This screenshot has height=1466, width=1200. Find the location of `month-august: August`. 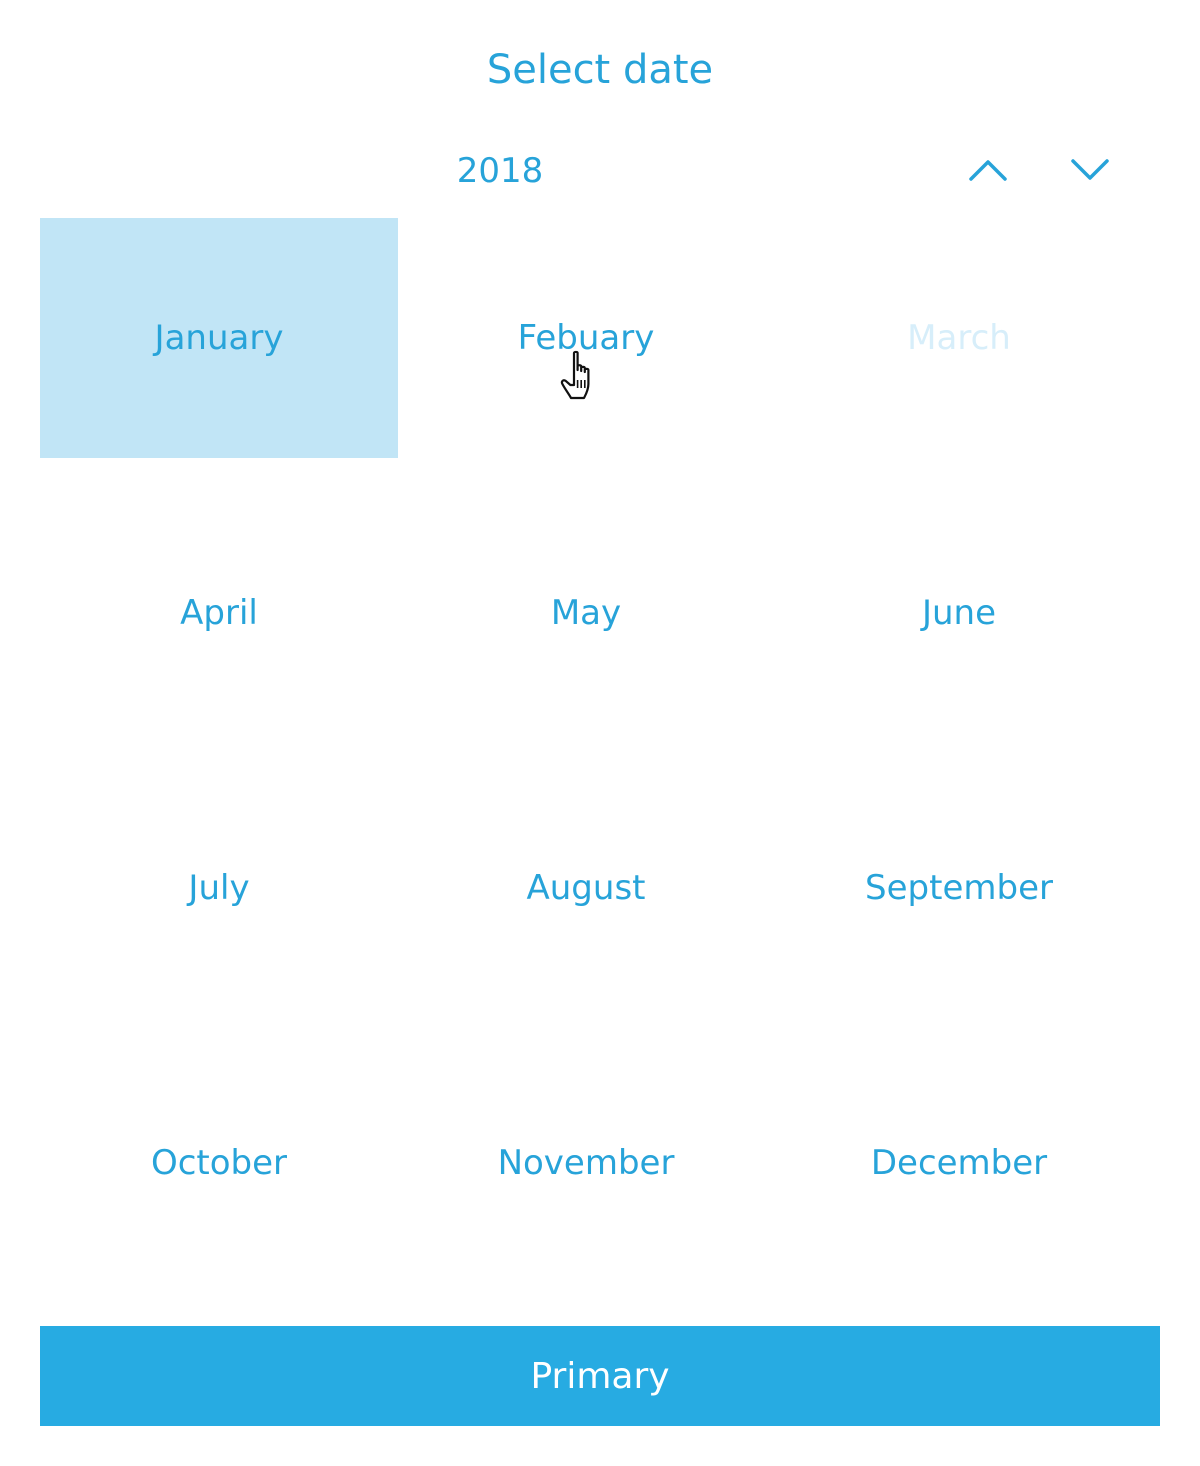

month-august: August is located at coordinates (586, 888).